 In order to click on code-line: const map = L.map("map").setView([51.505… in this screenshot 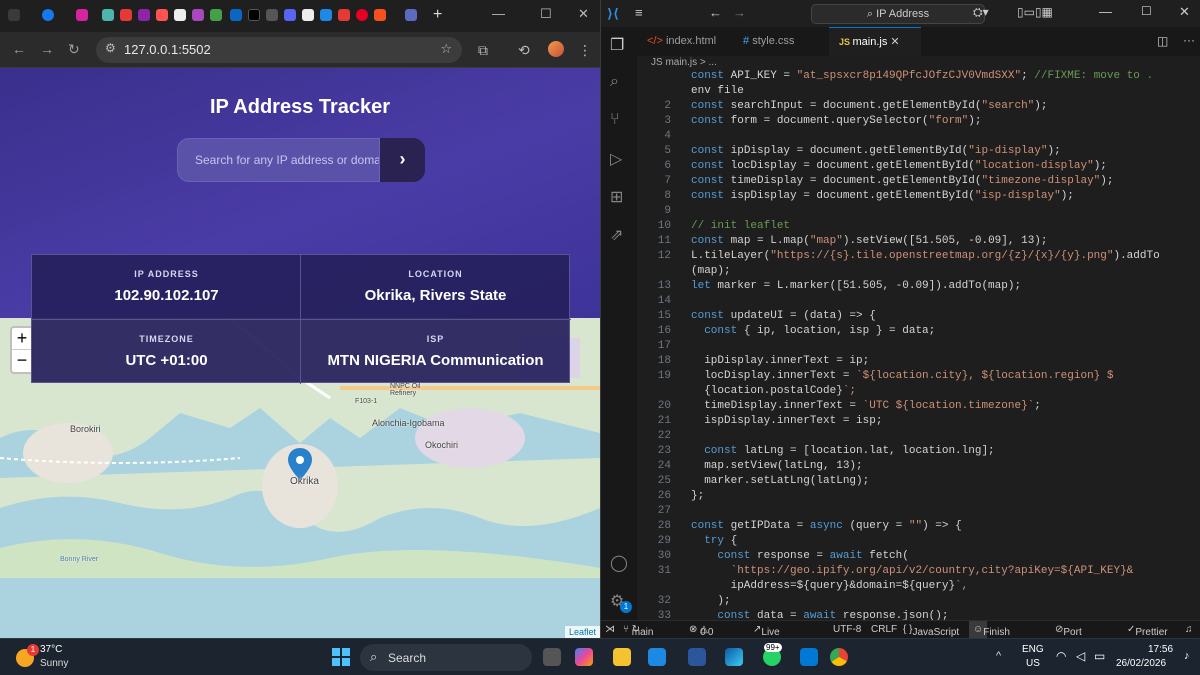, I will do `click(869, 241)`.